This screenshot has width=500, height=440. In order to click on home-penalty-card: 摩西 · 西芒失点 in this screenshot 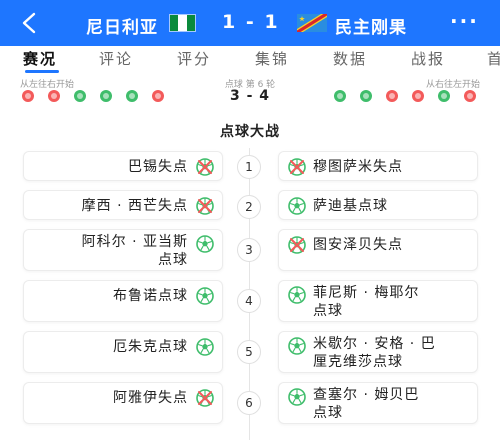, I will do `click(123, 205)`.